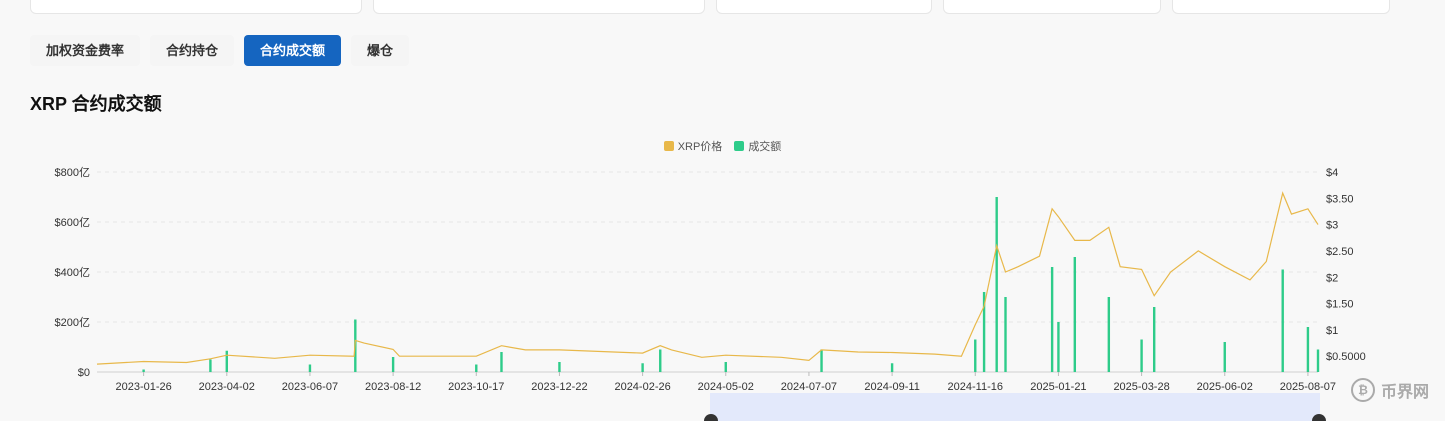 The height and width of the screenshot is (421, 1445). I want to click on x-tick-label: 2025-08-07, so click(1308, 387).